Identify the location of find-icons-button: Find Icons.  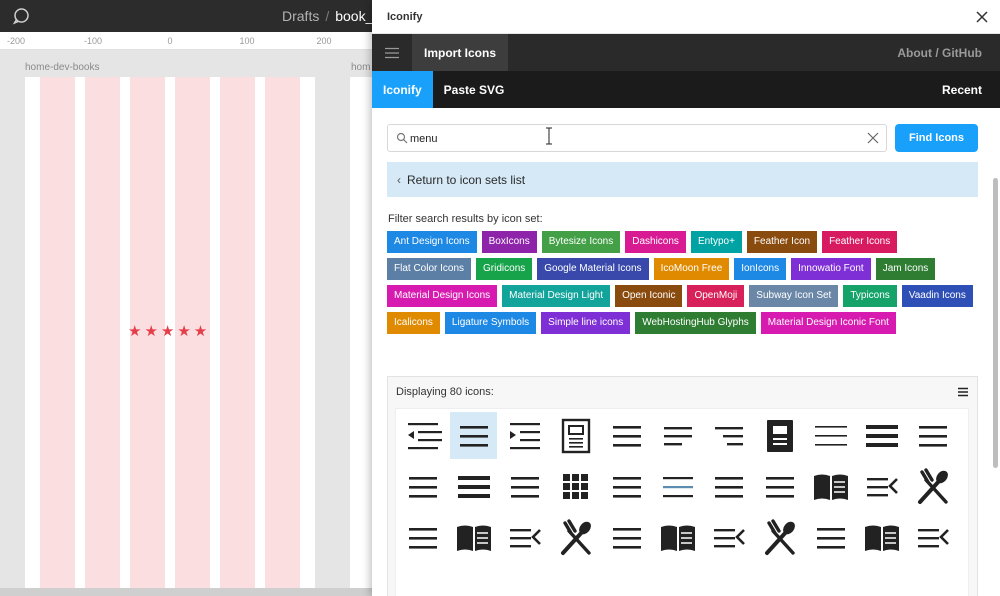
(936, 138).